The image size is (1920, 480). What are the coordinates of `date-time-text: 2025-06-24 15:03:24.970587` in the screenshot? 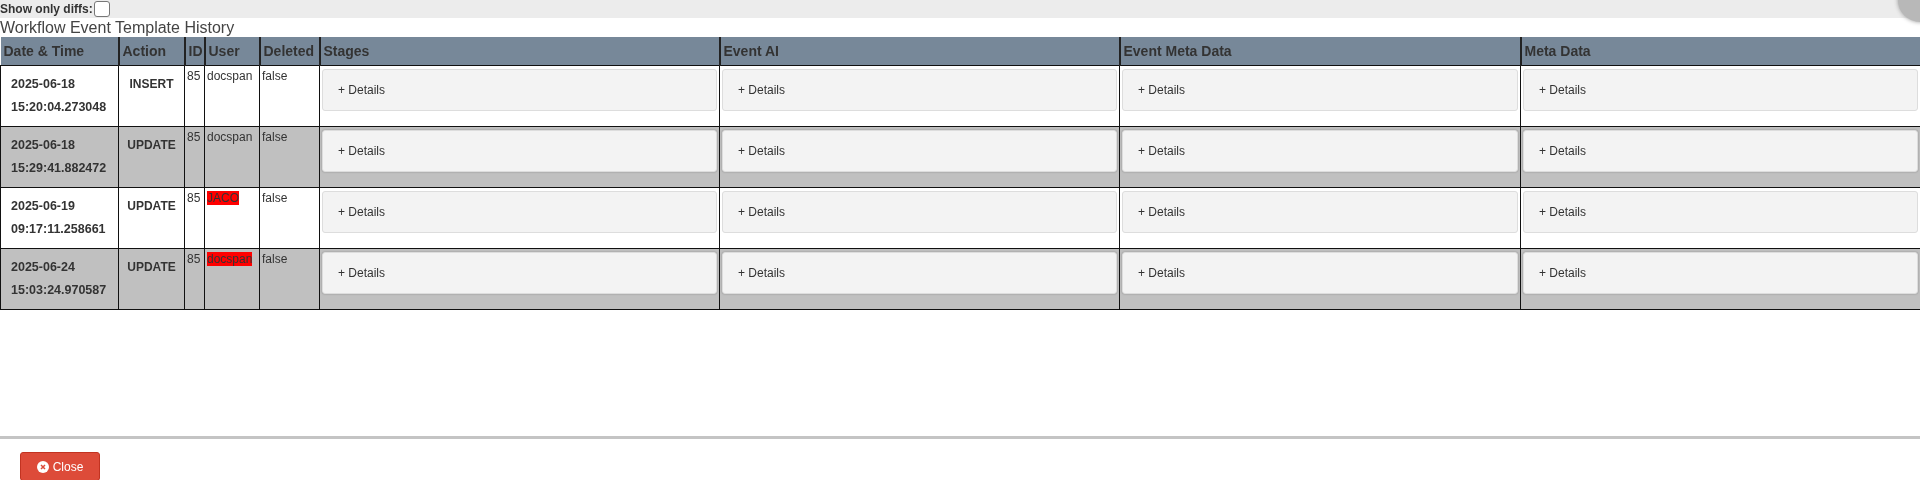 It's located at (59, 279).